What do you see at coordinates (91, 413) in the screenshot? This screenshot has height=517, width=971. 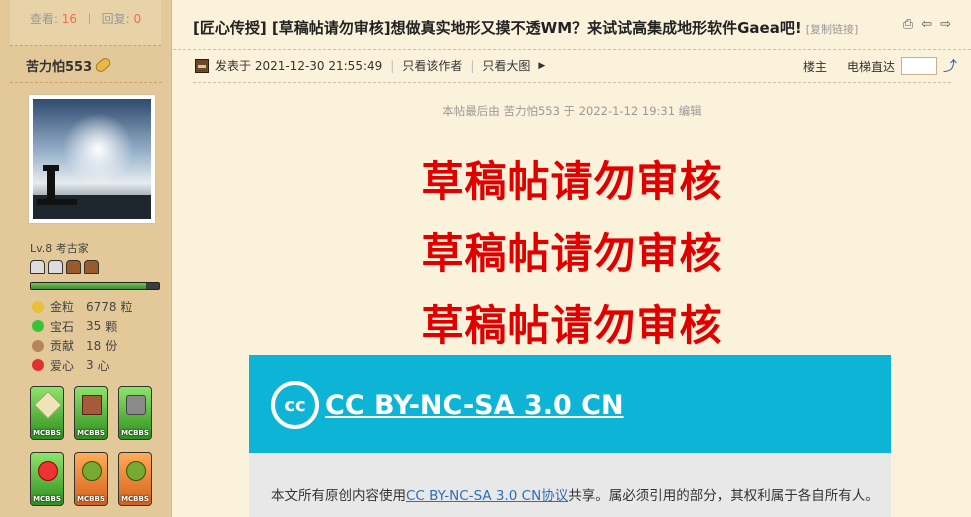 I see `medal-book-icon: MCBBS` at bounding box center [91, 413].